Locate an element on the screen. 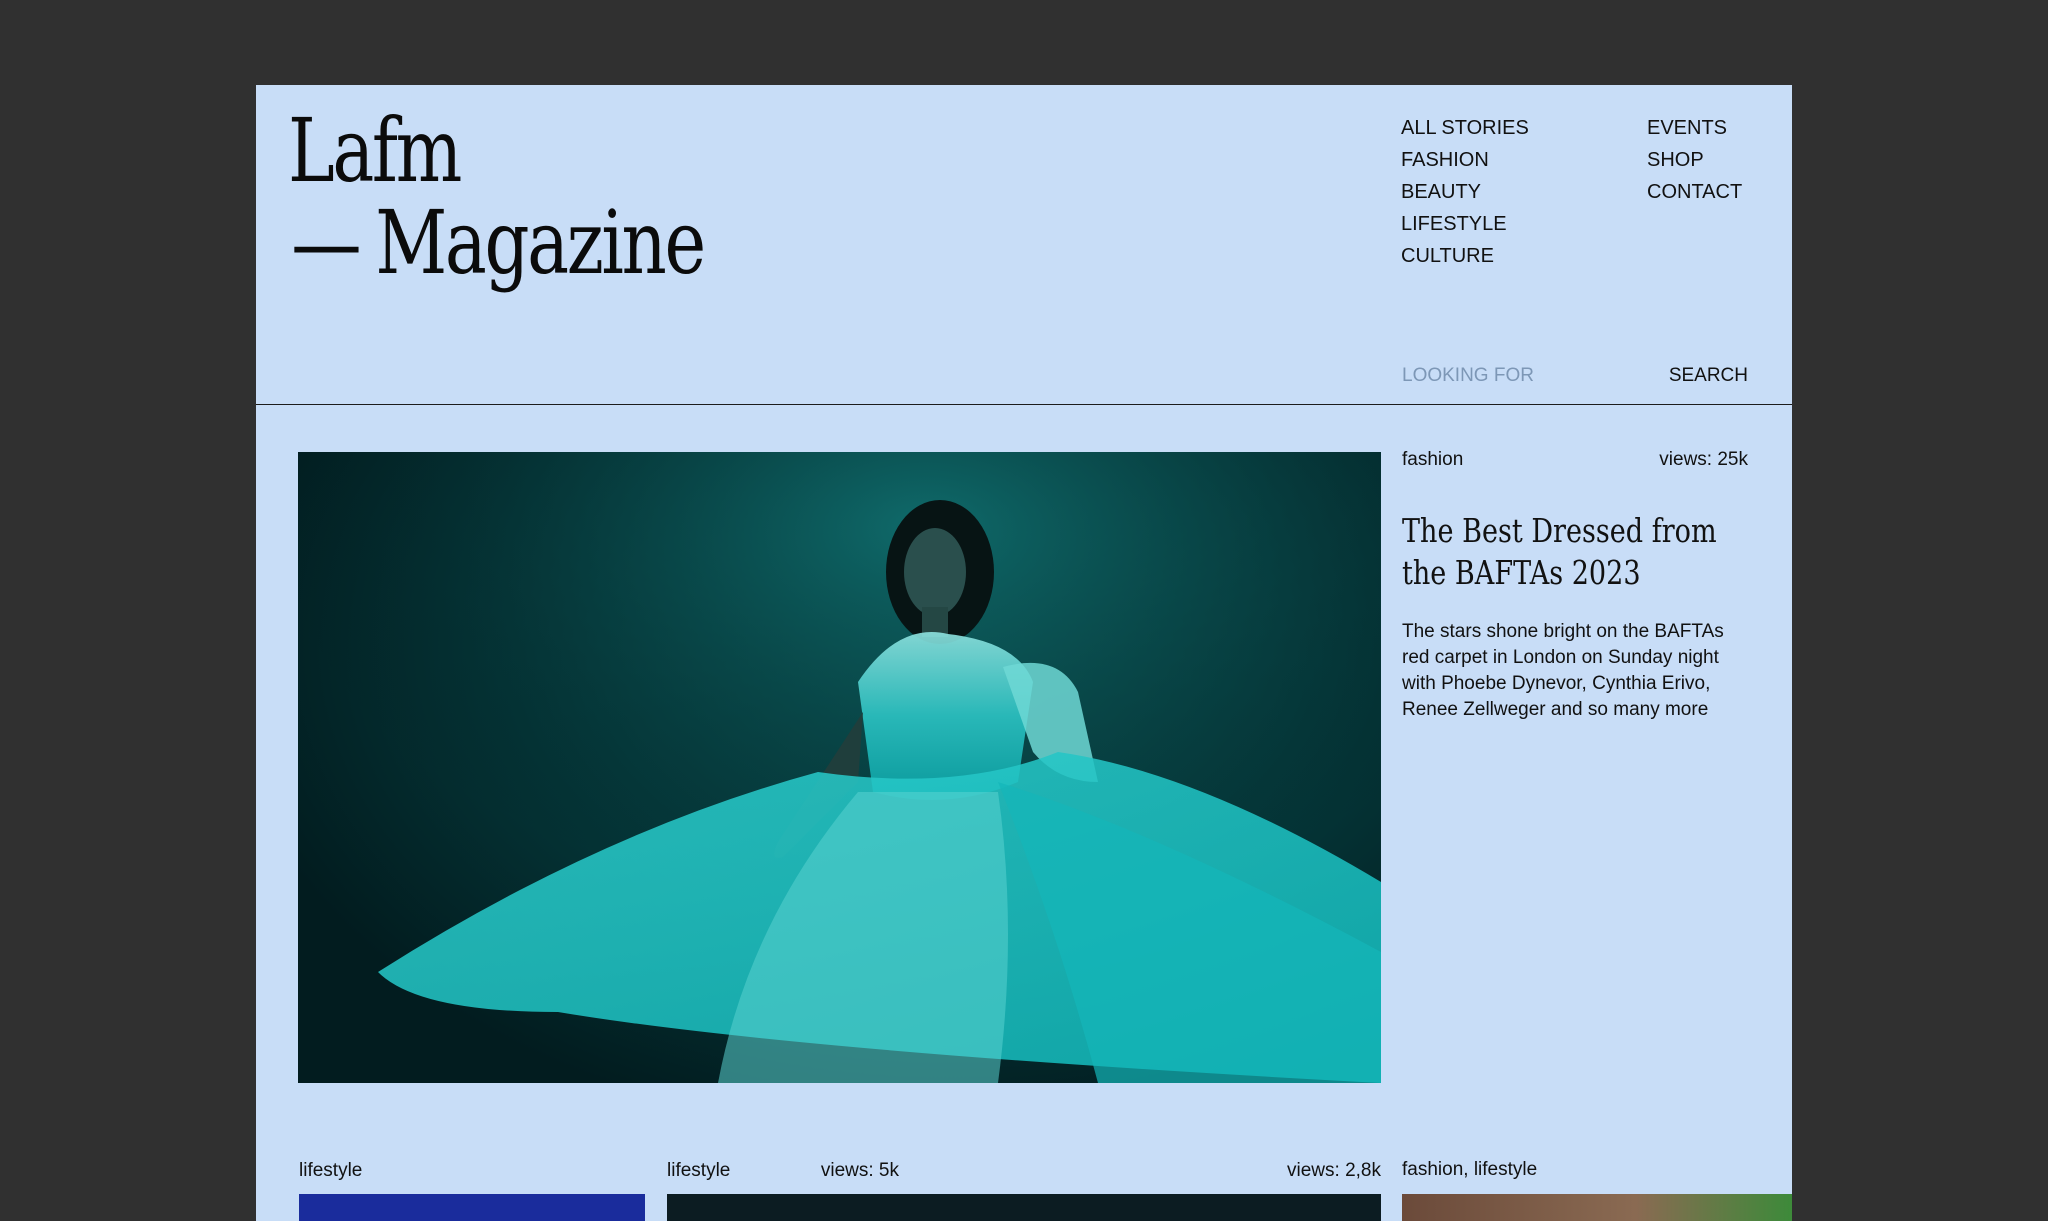 This screenshot has height=1221, width=2048. featured-category: fashion is located at coordinates (1432, 460).